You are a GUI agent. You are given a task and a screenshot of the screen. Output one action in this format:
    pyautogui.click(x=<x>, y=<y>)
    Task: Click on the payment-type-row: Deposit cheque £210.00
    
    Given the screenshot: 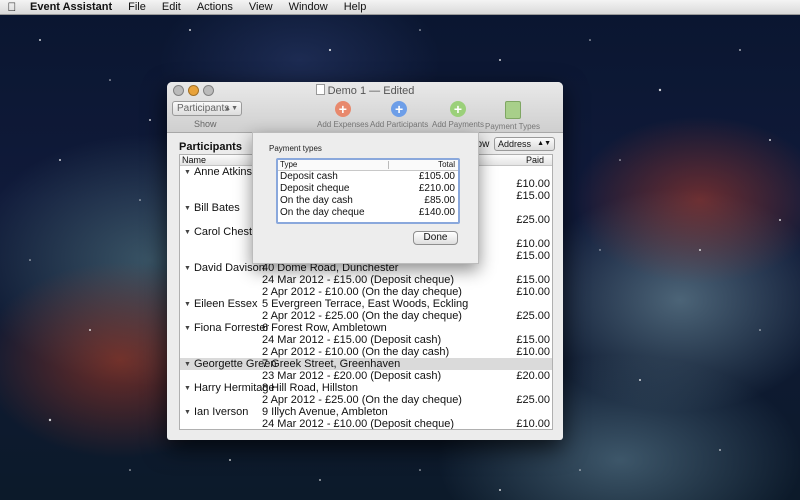 What is the action you would take?
    pyautogui.click(x=368, y=189)
    